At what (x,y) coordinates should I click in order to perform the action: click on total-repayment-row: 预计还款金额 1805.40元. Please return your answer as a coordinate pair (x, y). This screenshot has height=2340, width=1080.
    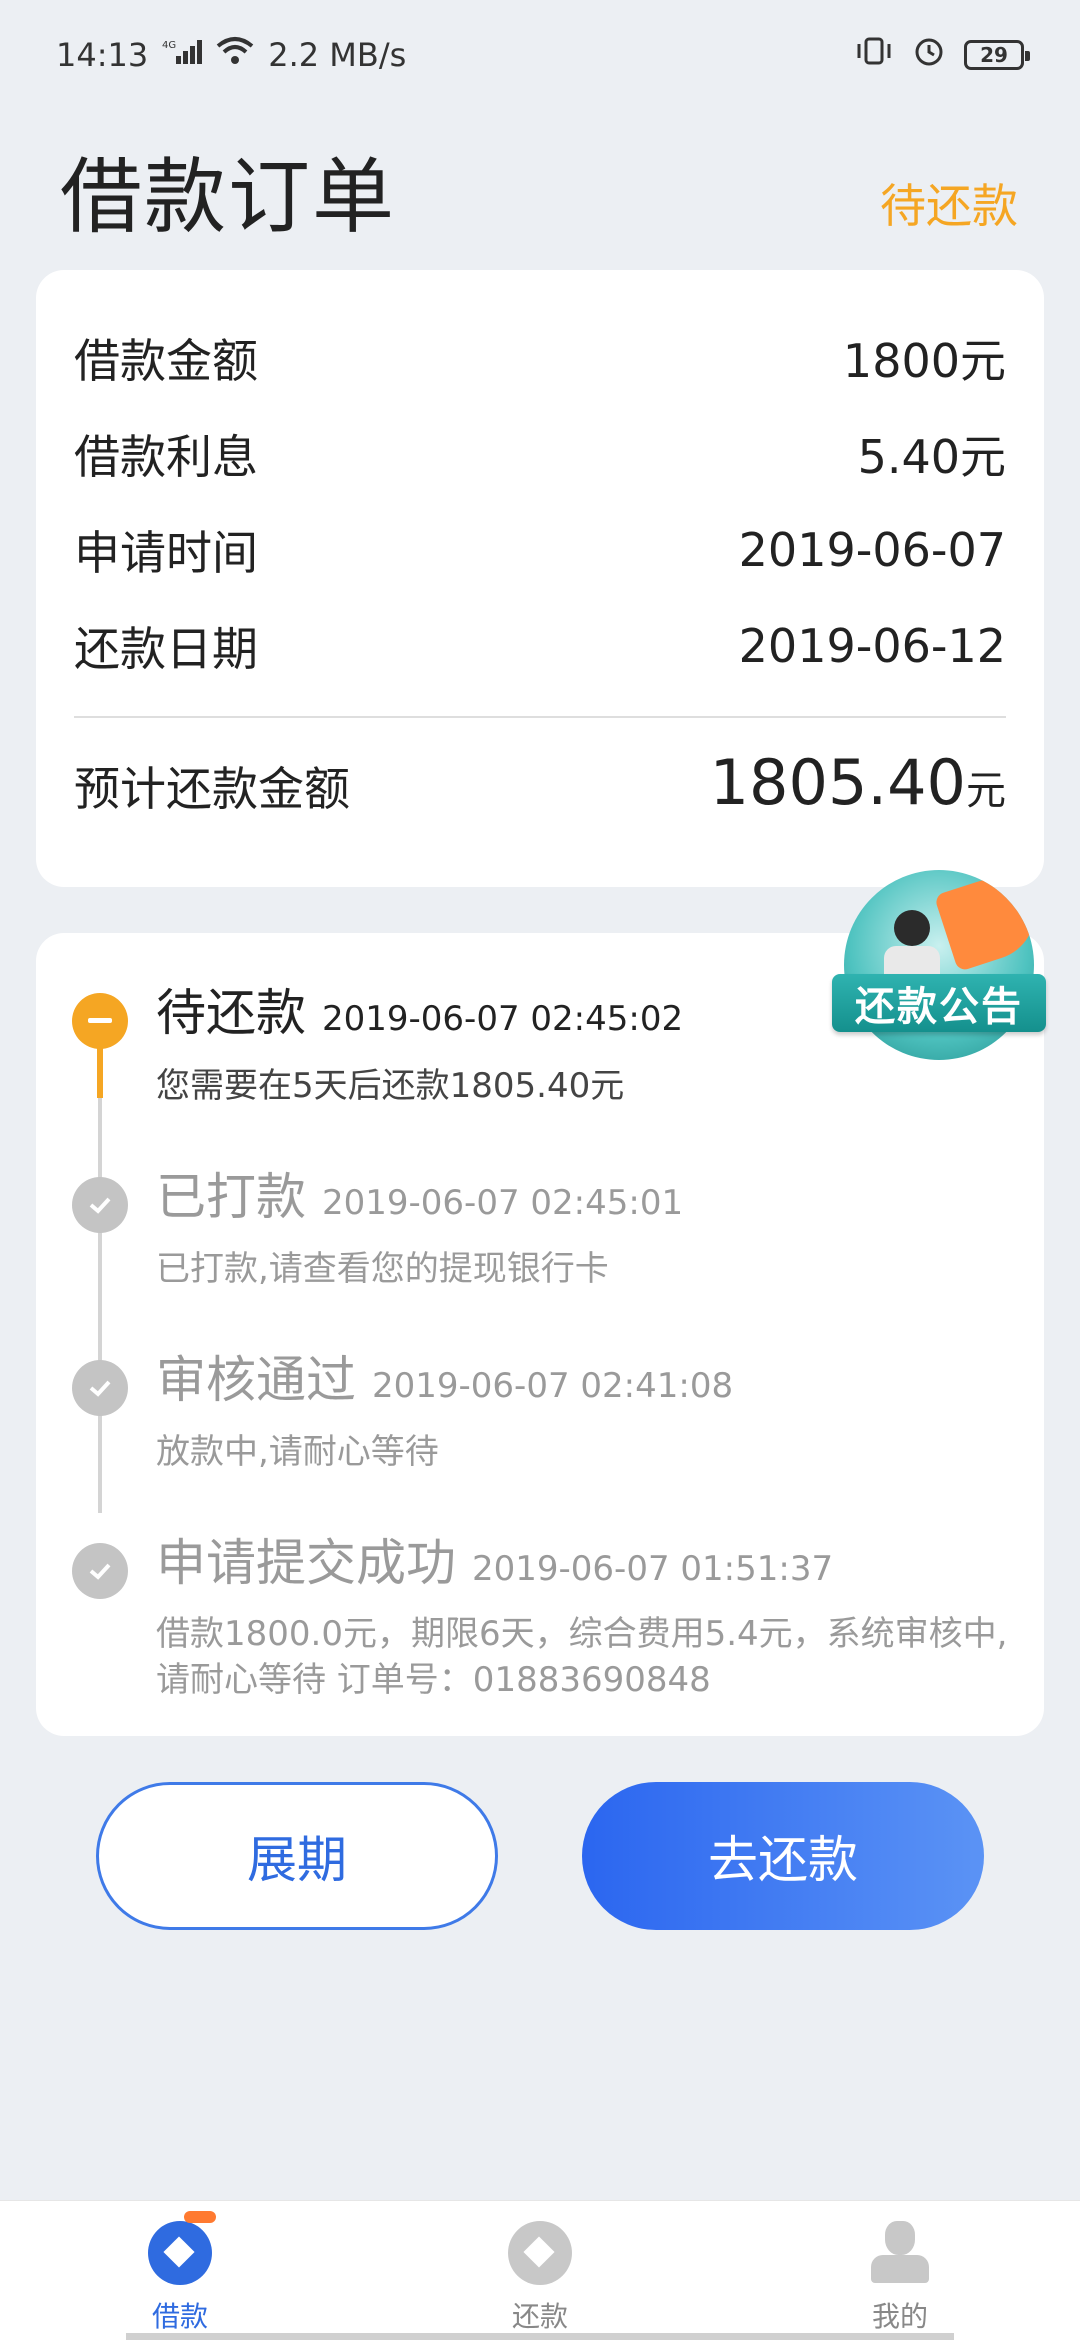
    Looking at the image, I should click on (540, 782).